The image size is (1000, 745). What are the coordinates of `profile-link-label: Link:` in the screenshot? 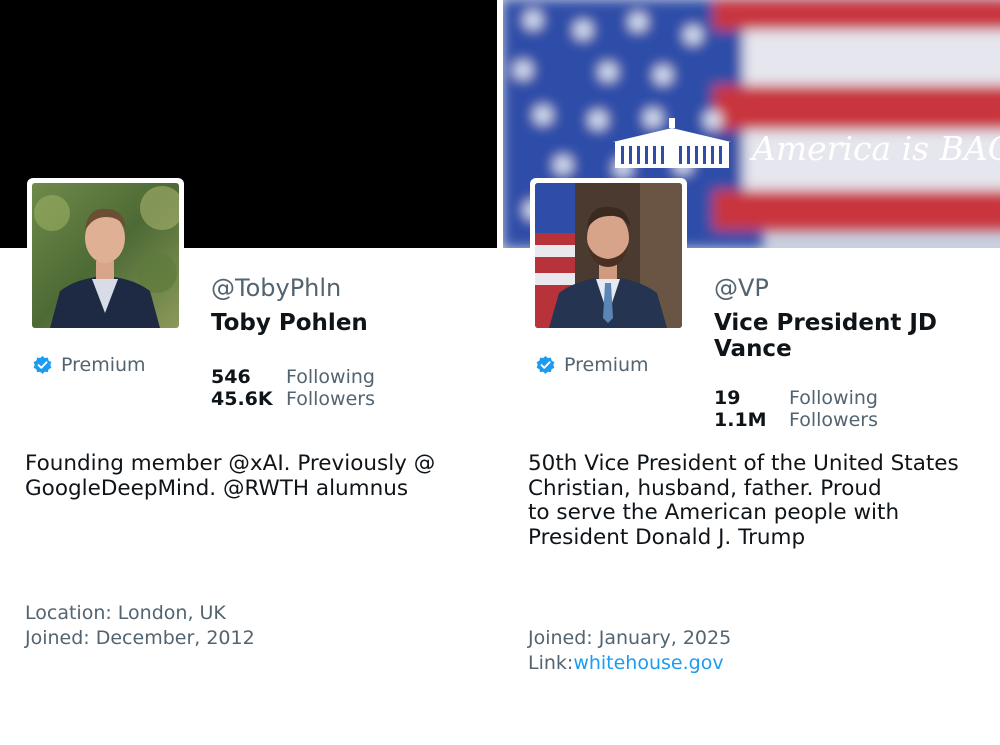 It's located at (551, 663).